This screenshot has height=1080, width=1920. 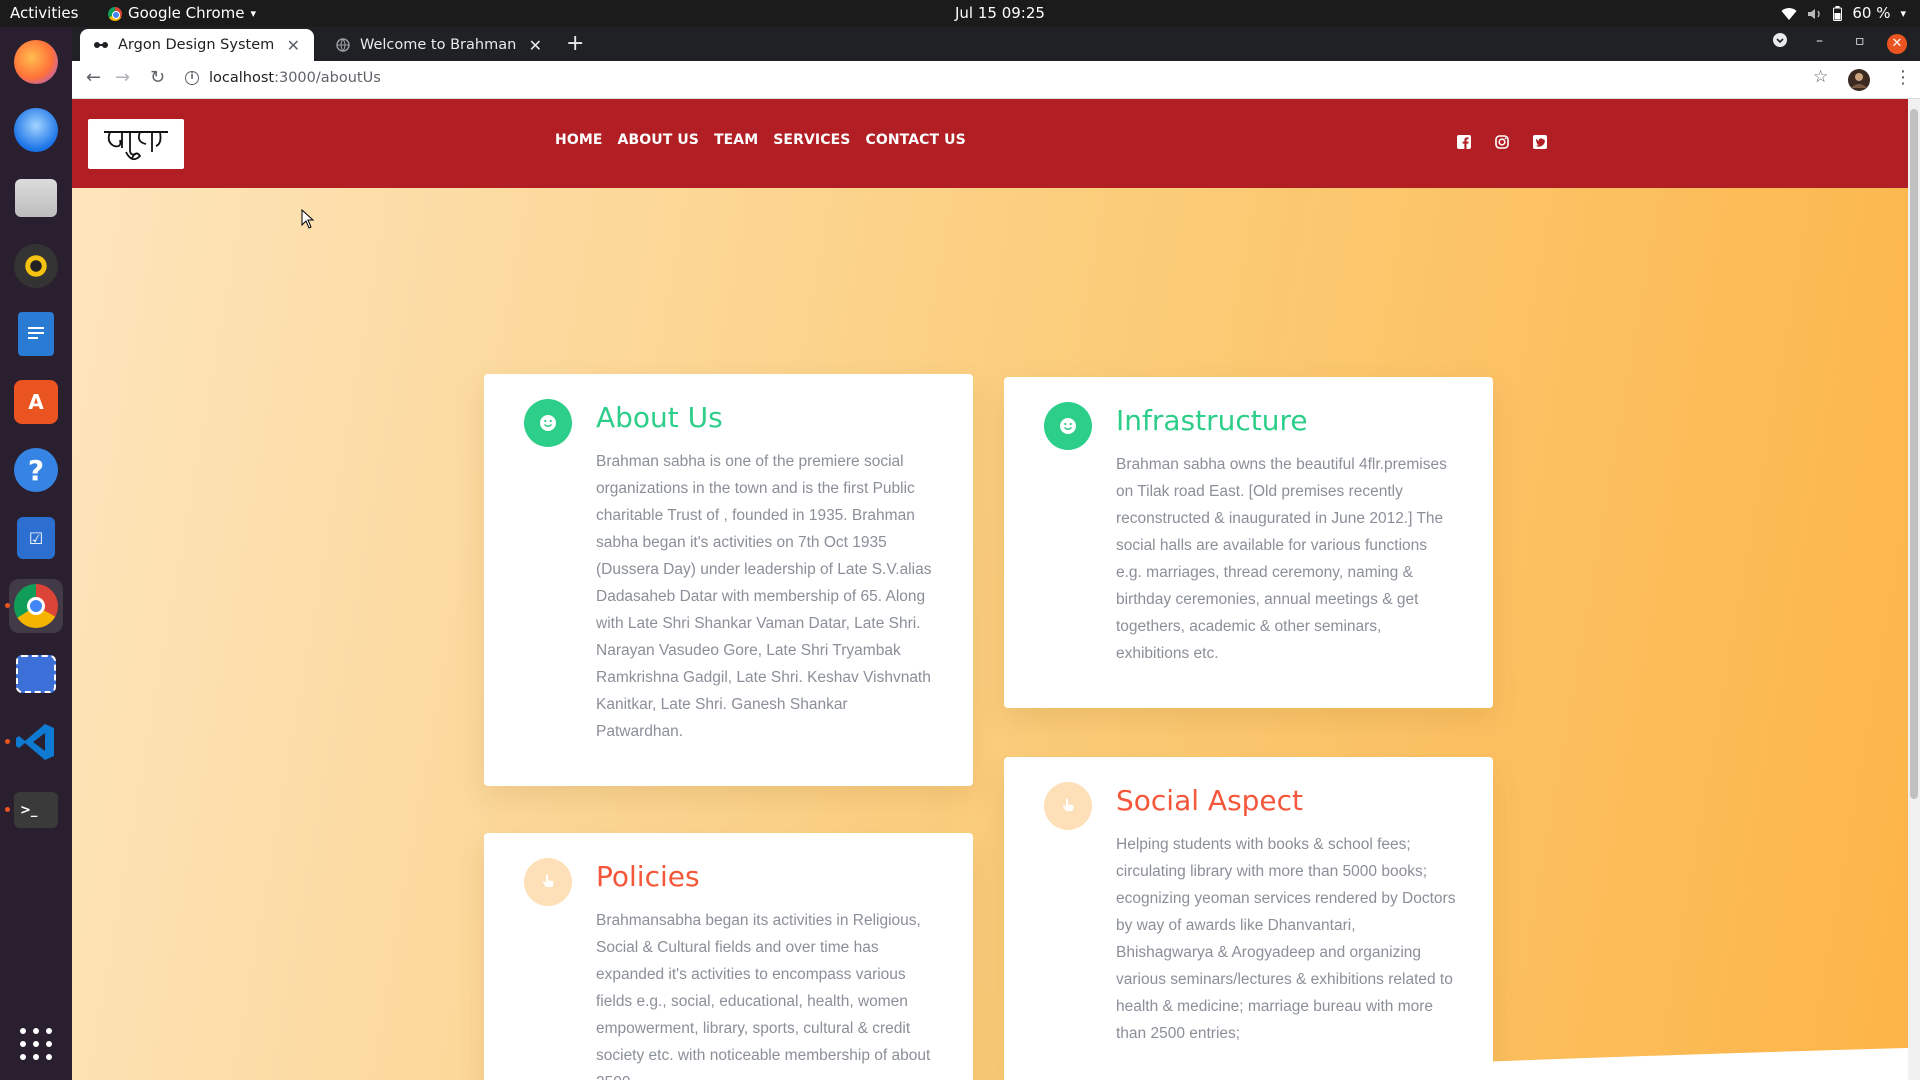 I want to click on social-aspect-title: Social Aspect, so click(x=1210, y=800).